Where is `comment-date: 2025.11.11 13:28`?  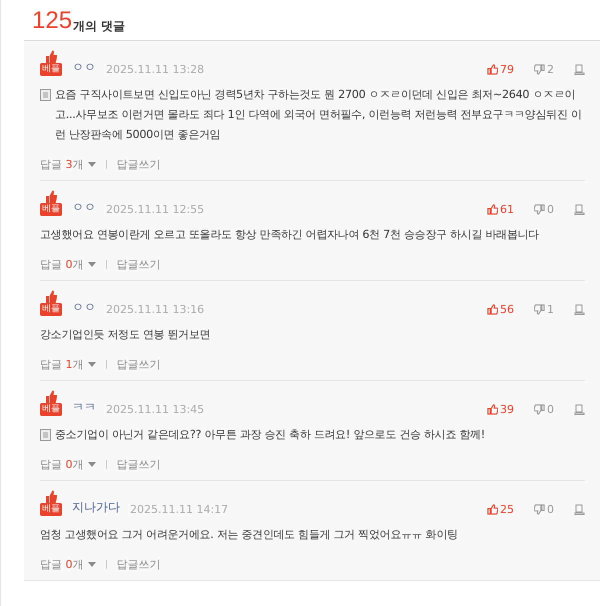 comment-date: 2025.11.11 13:28 is located at coordinates (155, 69).